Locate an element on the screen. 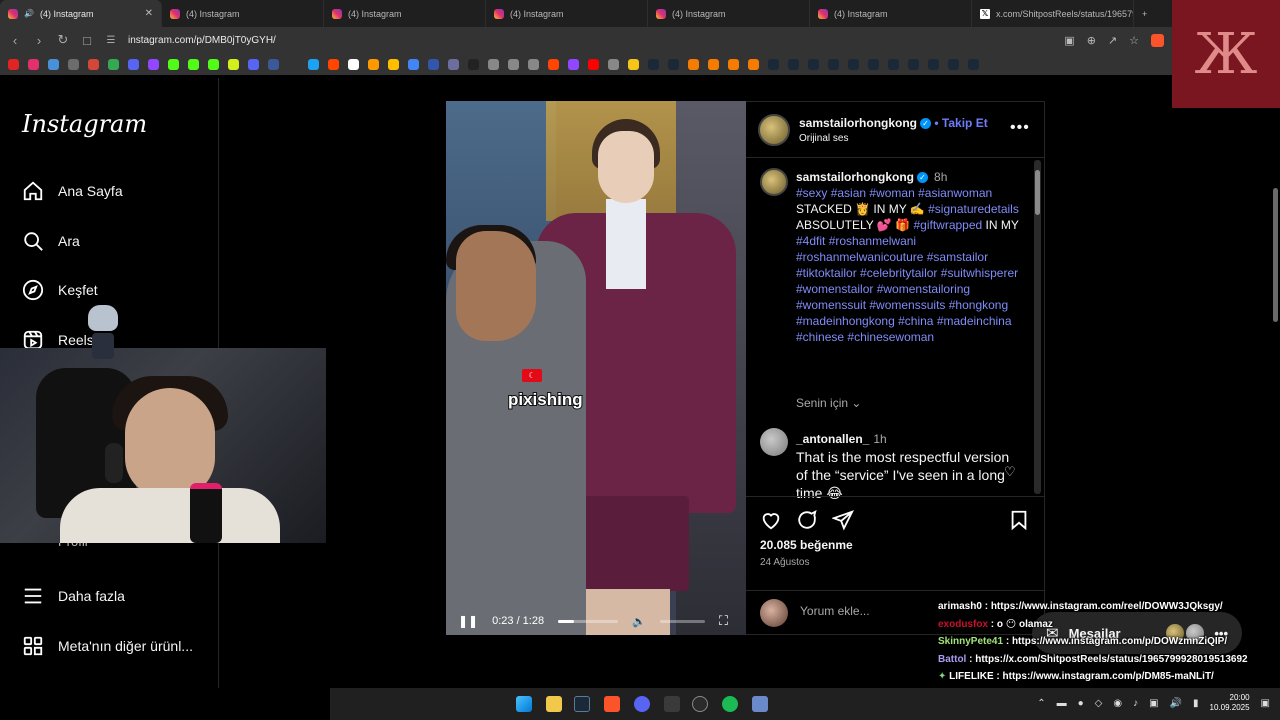 This screenshot has width=1280, height=720. author-username: samstailorhongkong is located at coordinates (858, 123).